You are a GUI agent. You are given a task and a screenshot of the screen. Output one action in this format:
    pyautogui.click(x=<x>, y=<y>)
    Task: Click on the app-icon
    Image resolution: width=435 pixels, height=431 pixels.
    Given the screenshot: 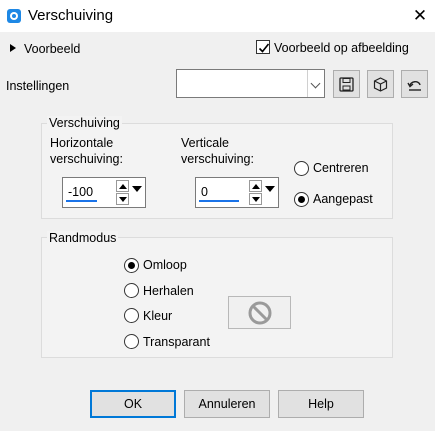 What is the action you would take?
    pyautogui.click(x=14, y=16)
    